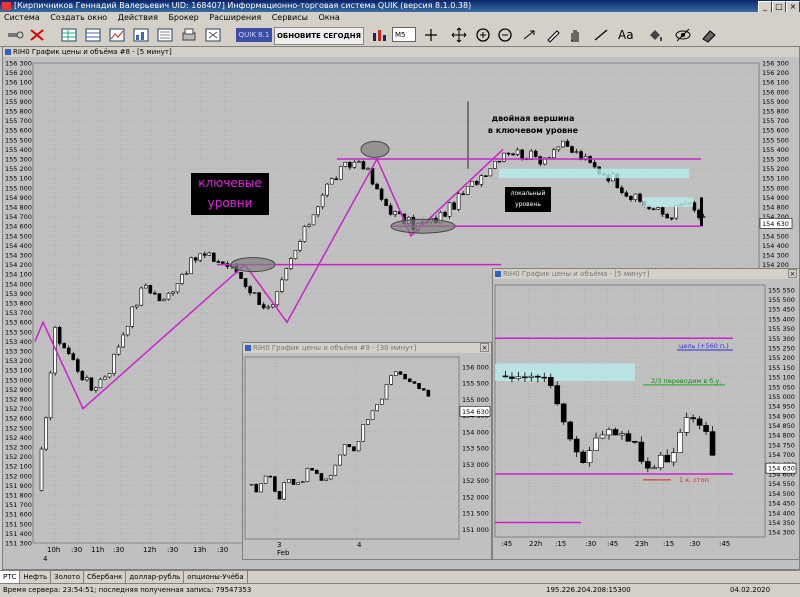  I want to click on eraser-icon, so click(709, 35).